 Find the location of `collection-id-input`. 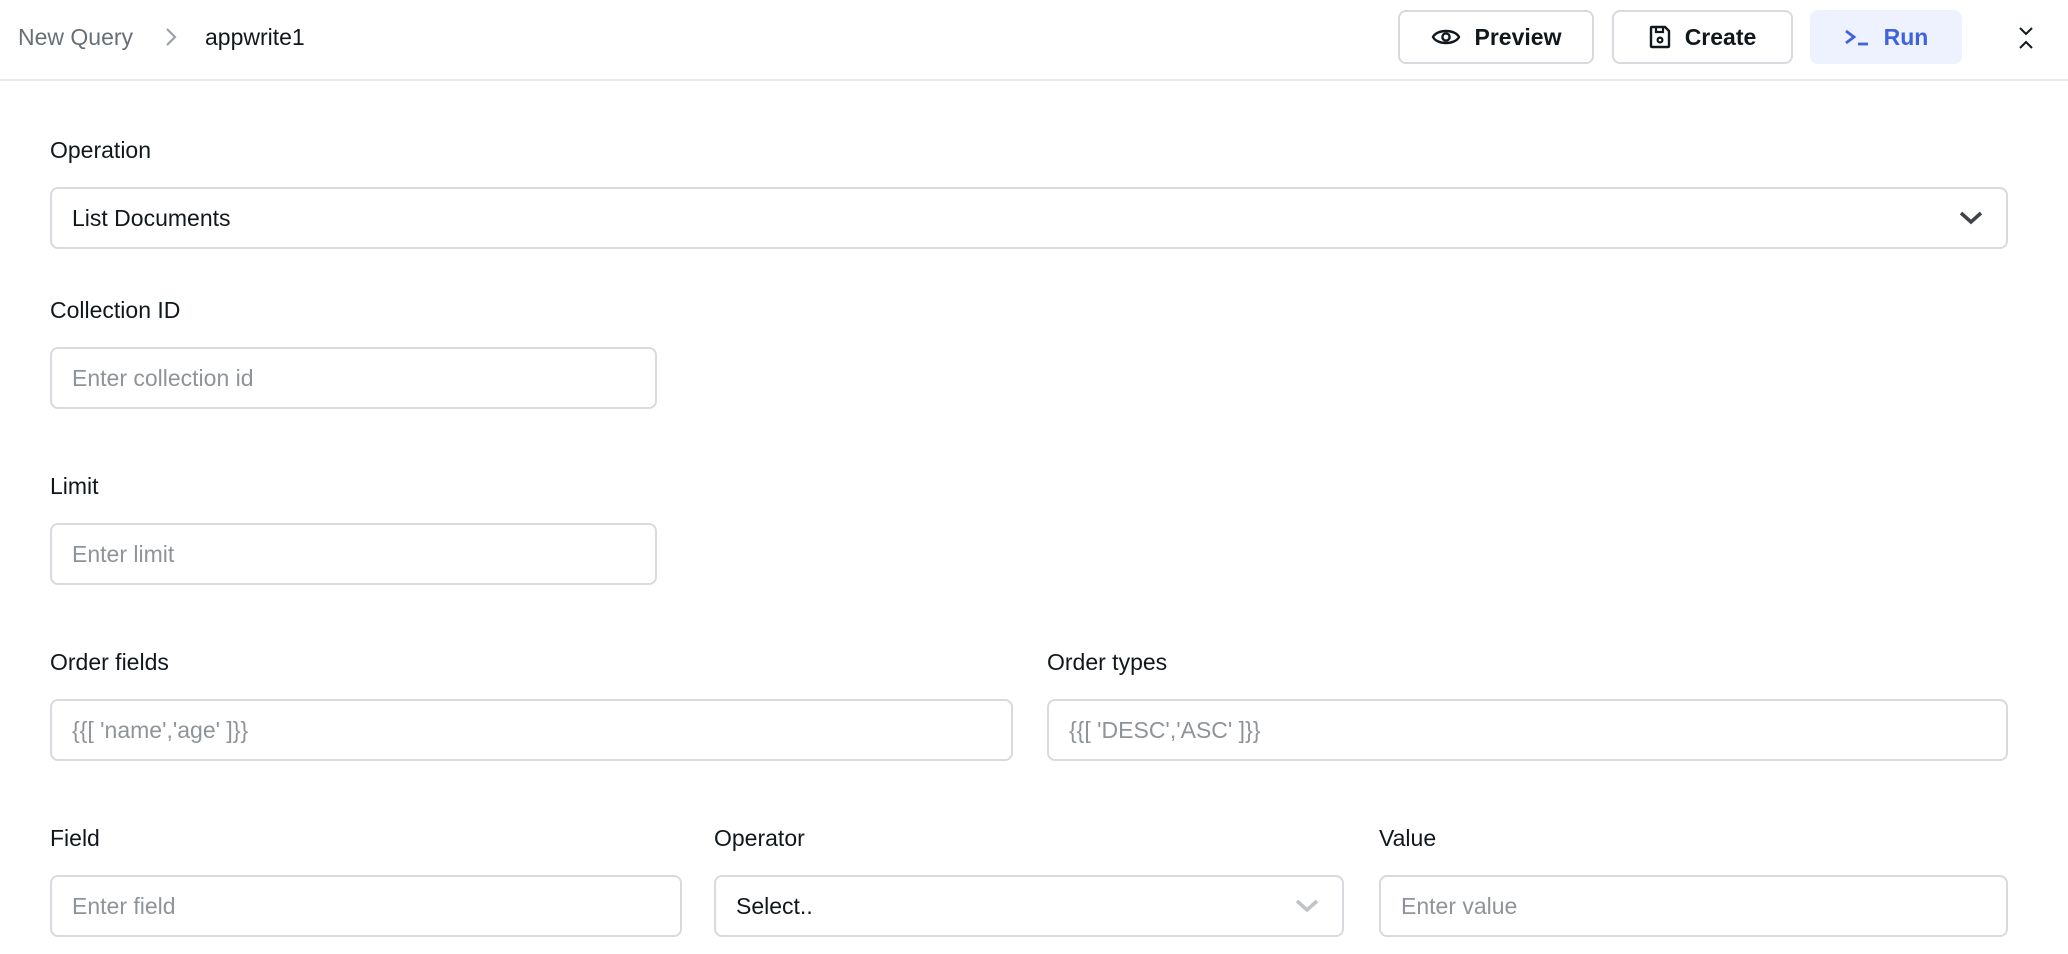

collection-id-input is located at coordinates (363, 378).